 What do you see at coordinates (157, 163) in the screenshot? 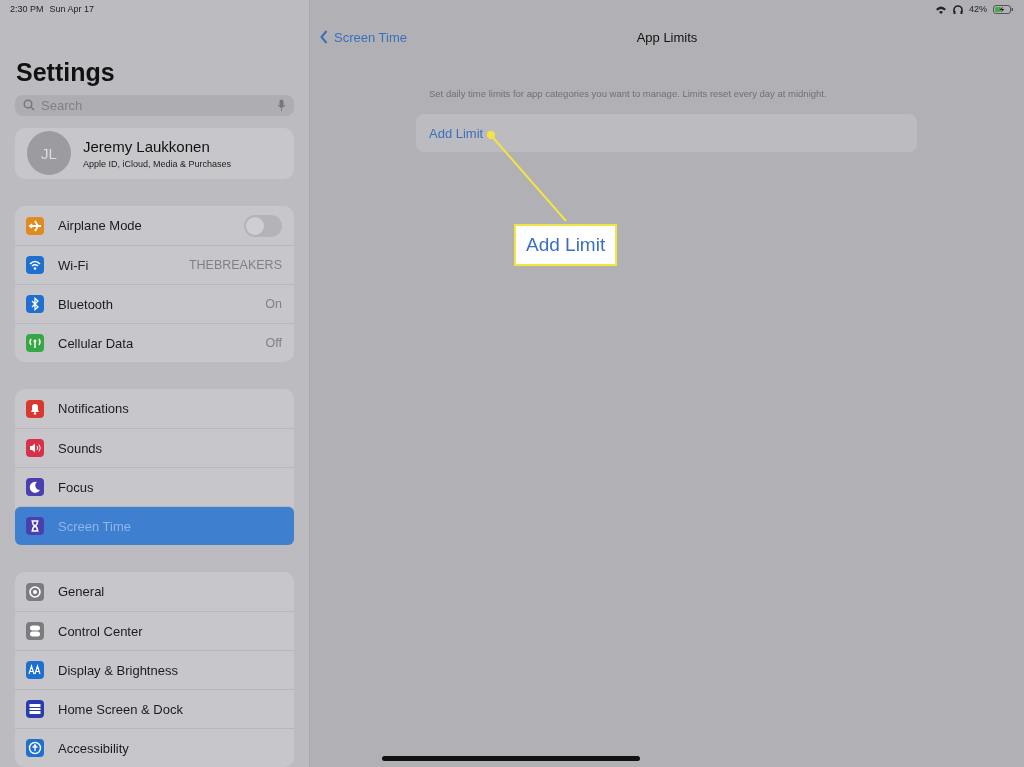
I see `profile-subtitle: Apple ID, iCloud, Media & Purchases` at bounding box center [157, 163].